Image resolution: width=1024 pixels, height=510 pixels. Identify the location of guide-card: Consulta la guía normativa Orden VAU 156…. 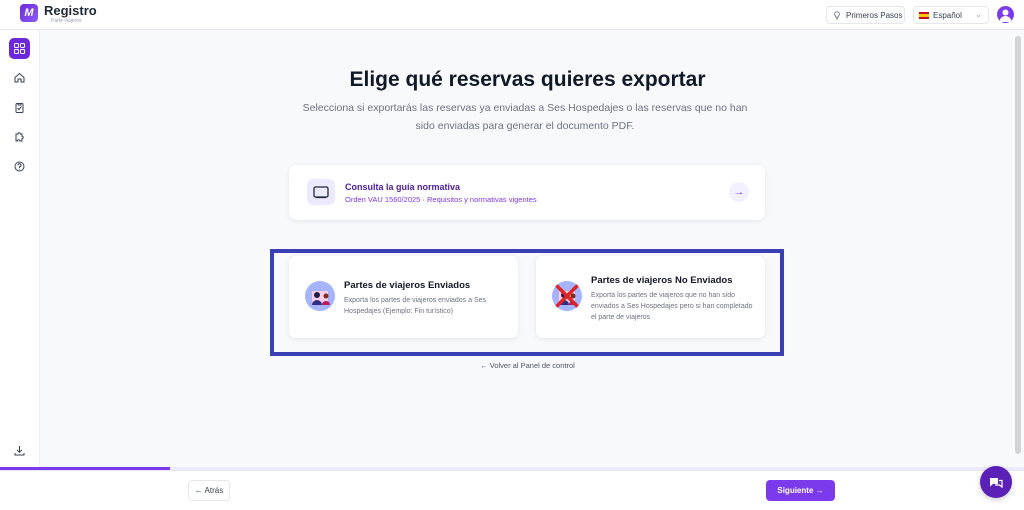
(527, 192).